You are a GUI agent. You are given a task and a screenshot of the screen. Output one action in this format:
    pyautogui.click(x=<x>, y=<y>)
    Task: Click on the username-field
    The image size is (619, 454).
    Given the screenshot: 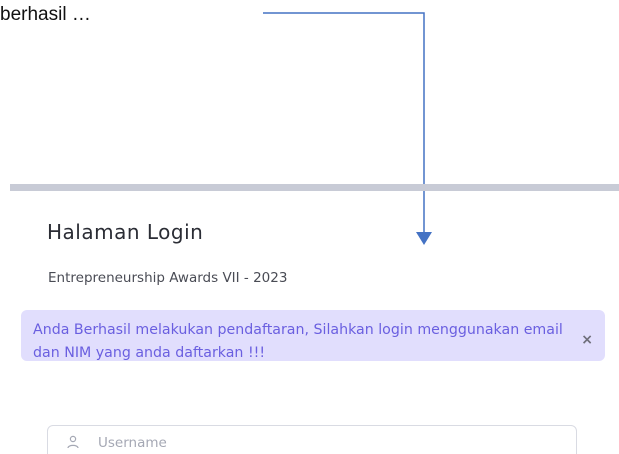 What is the action you would take?
    pyautogui.click(x=312, y=439)
    